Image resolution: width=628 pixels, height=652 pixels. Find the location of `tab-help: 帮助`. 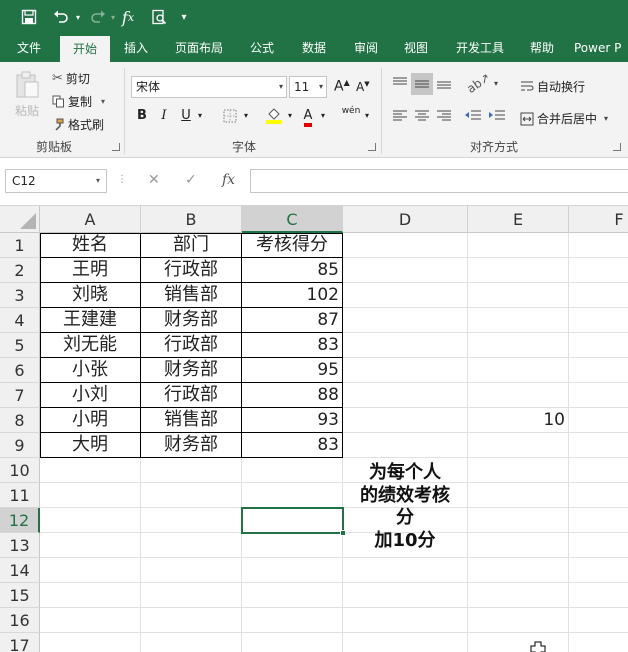

tab-help: 帮助 is located at coordinates (542, 48).